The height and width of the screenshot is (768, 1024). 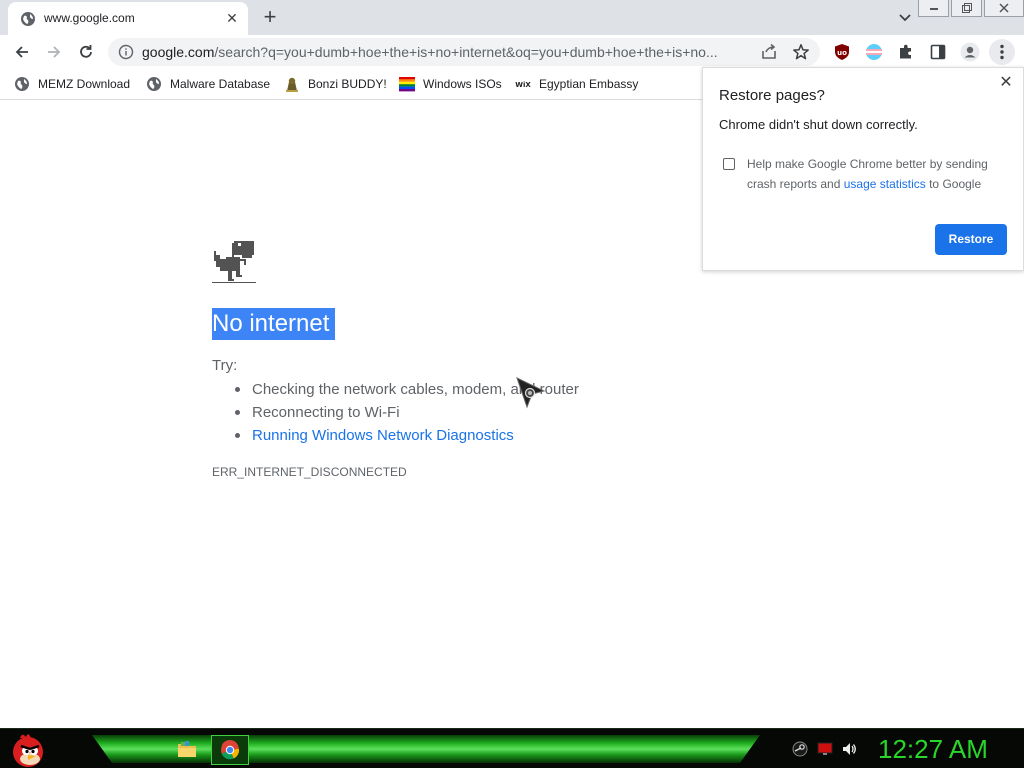 What do you see at coordinates (906, 52) in the screenshot?
I see `extensions-puzzle-icon` at bounding box center [906, 52].